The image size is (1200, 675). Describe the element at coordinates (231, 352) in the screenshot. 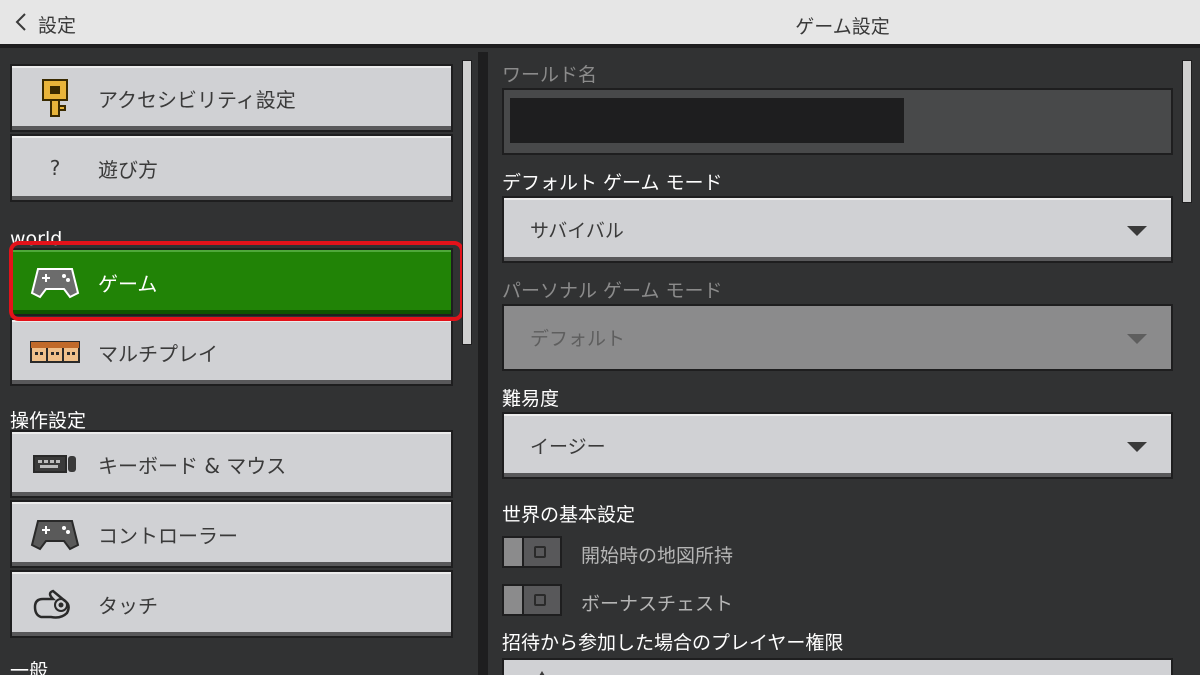

I see `sidebar-item-multiplayer: マルチプレイ` at that location.